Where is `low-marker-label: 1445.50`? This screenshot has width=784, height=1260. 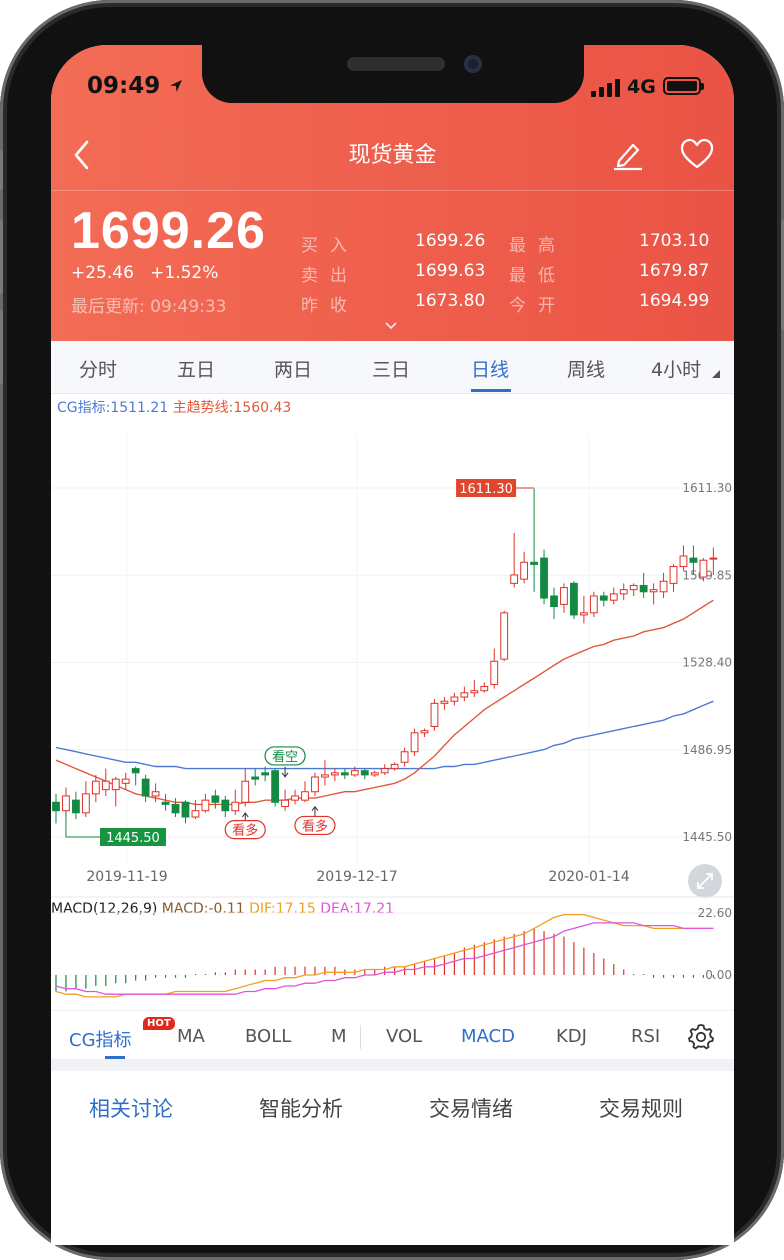
low-marker-label: 1445.50 is located at coordinates (133, 838).